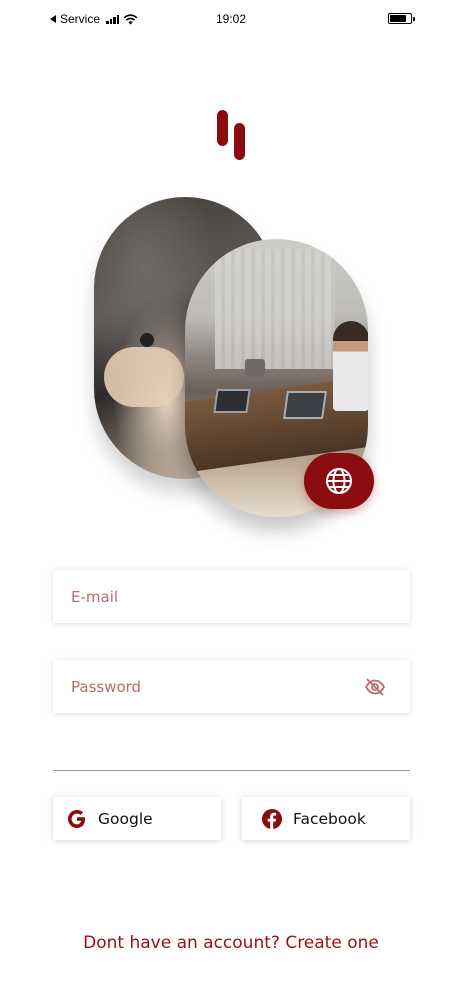 This screenshot has height=1000, width=462. Describe the element at coordinates (231, 20) in the screenshot. I see `status-bar: Service 19:02` at that location.